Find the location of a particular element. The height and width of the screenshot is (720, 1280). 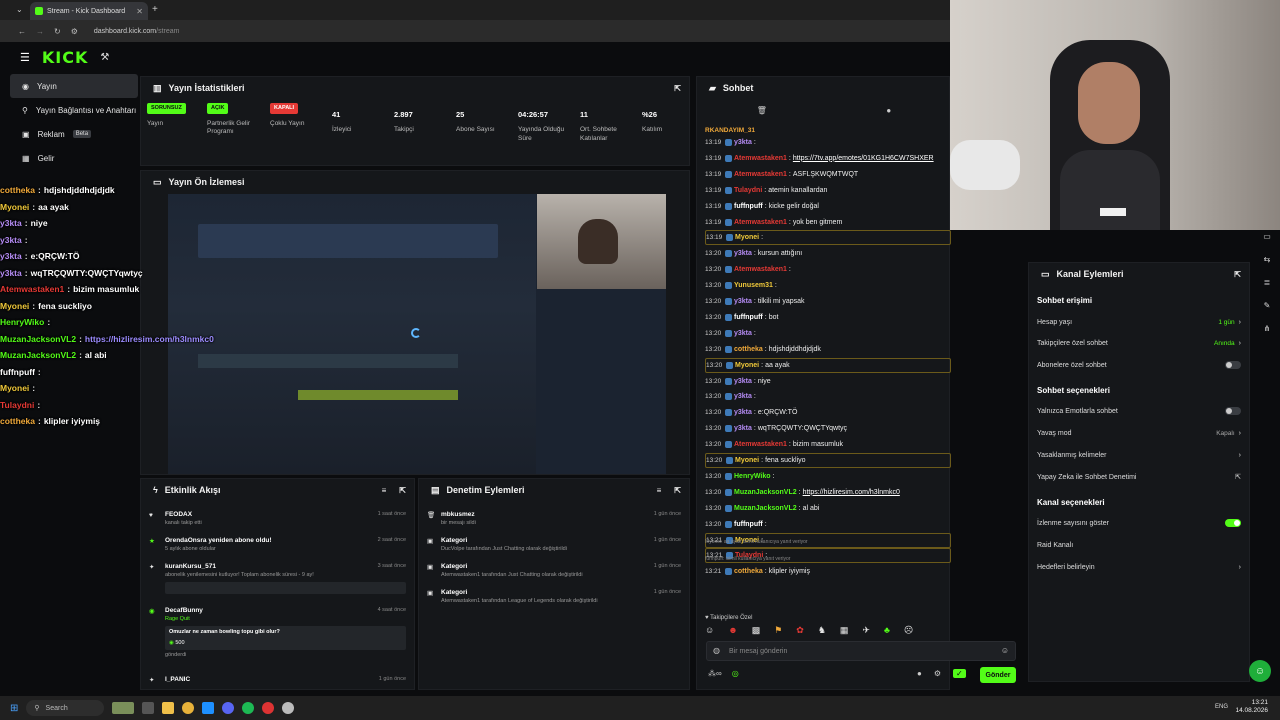

chat-message: 13:20 HenryWiko: is located at coordinates (828, 476).